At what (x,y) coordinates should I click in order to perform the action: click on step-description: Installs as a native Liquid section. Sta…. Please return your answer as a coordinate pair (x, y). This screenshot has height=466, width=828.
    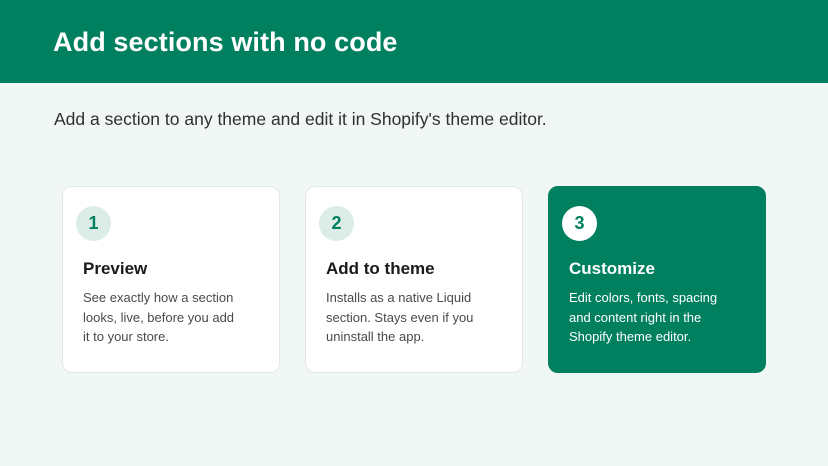
    Looking at the image, I should click on (400, 317).